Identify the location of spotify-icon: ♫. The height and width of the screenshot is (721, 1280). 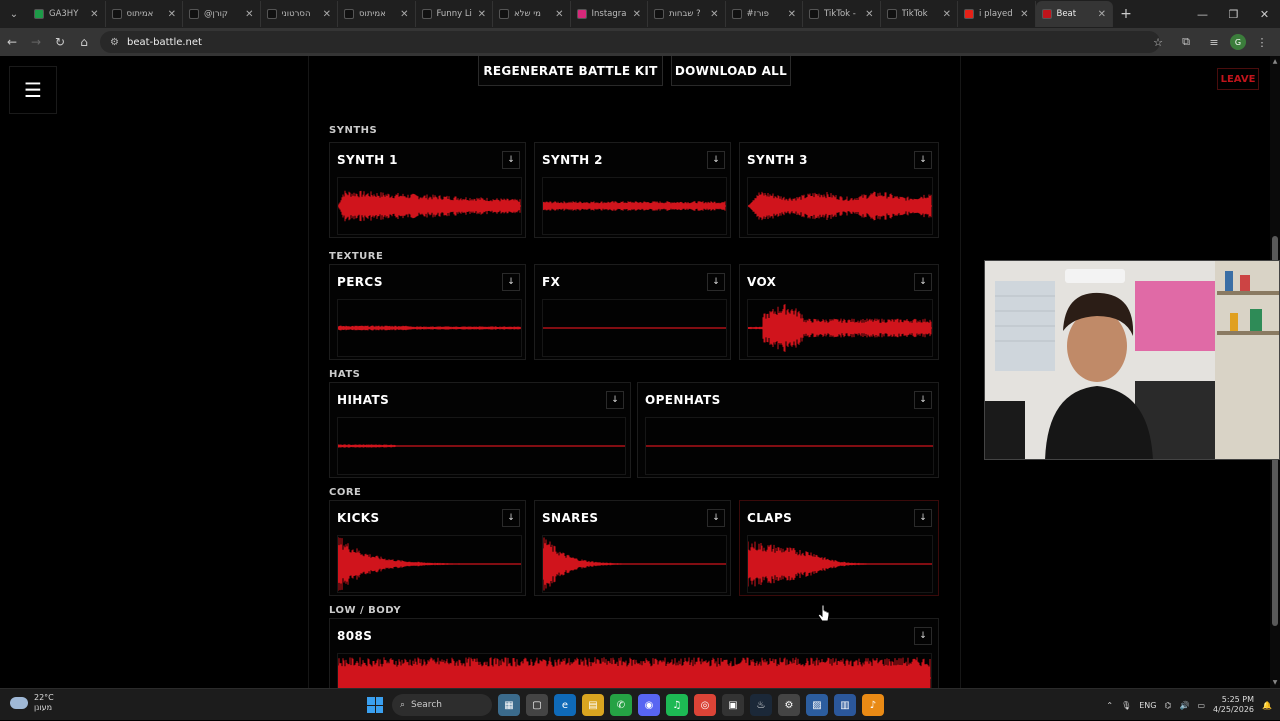
(677, 705).